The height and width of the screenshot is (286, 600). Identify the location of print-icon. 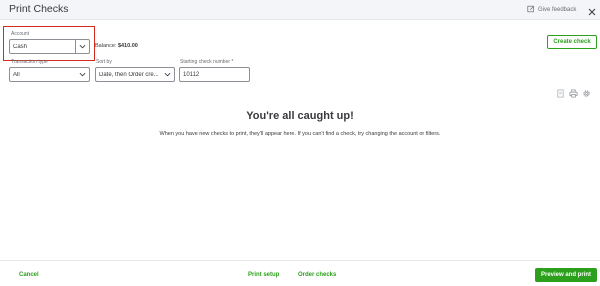
(573, 93).